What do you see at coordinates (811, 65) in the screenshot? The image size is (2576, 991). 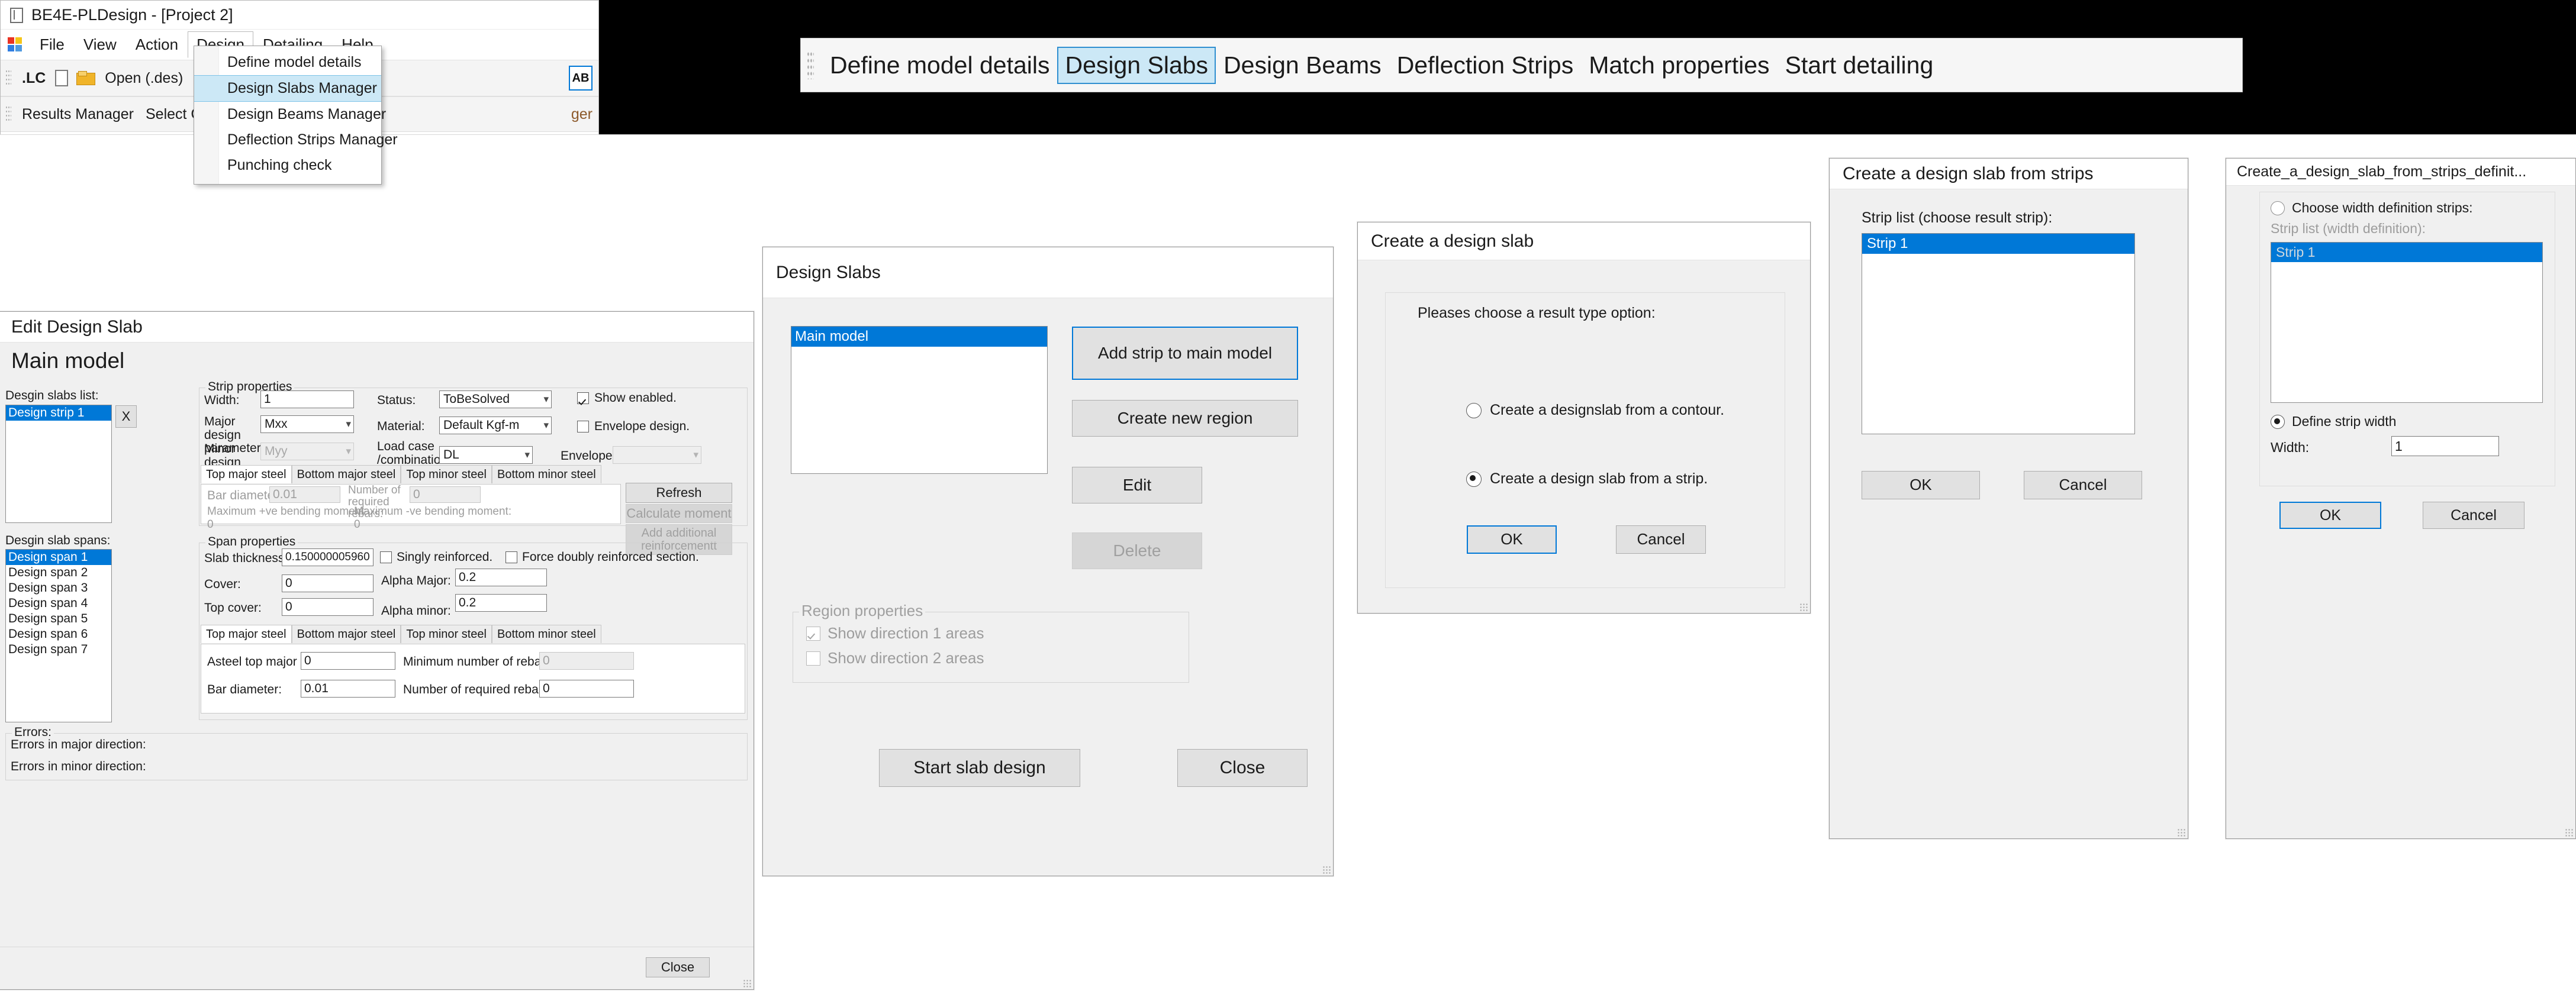 I see `workflow-toolbar-grip-handle` at bounding box center [811, 65].